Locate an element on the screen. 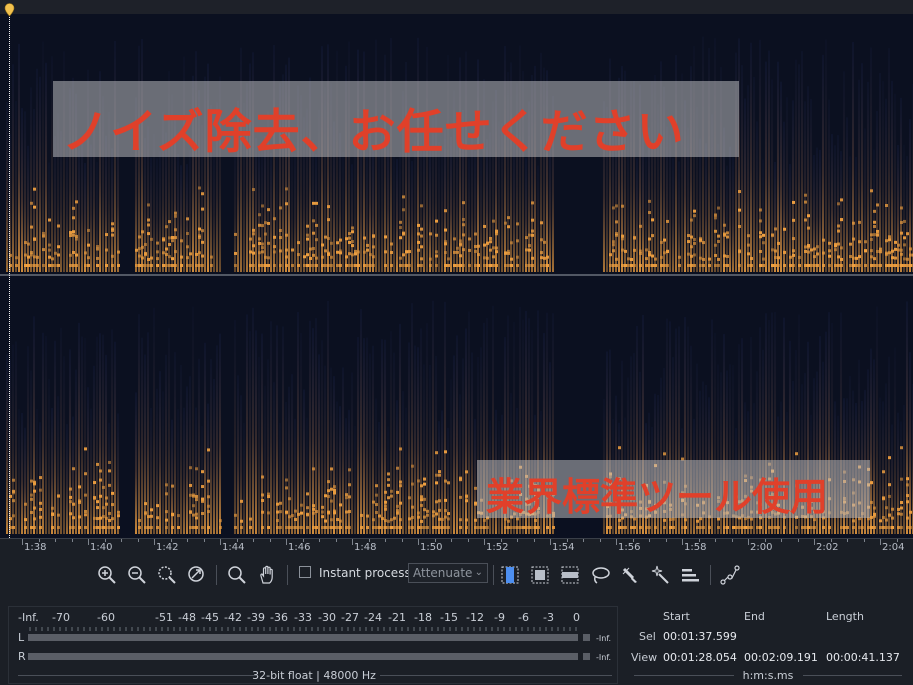 This screenshot has width=913, height=685. magnify-icon is located at coordinates (237, 575).